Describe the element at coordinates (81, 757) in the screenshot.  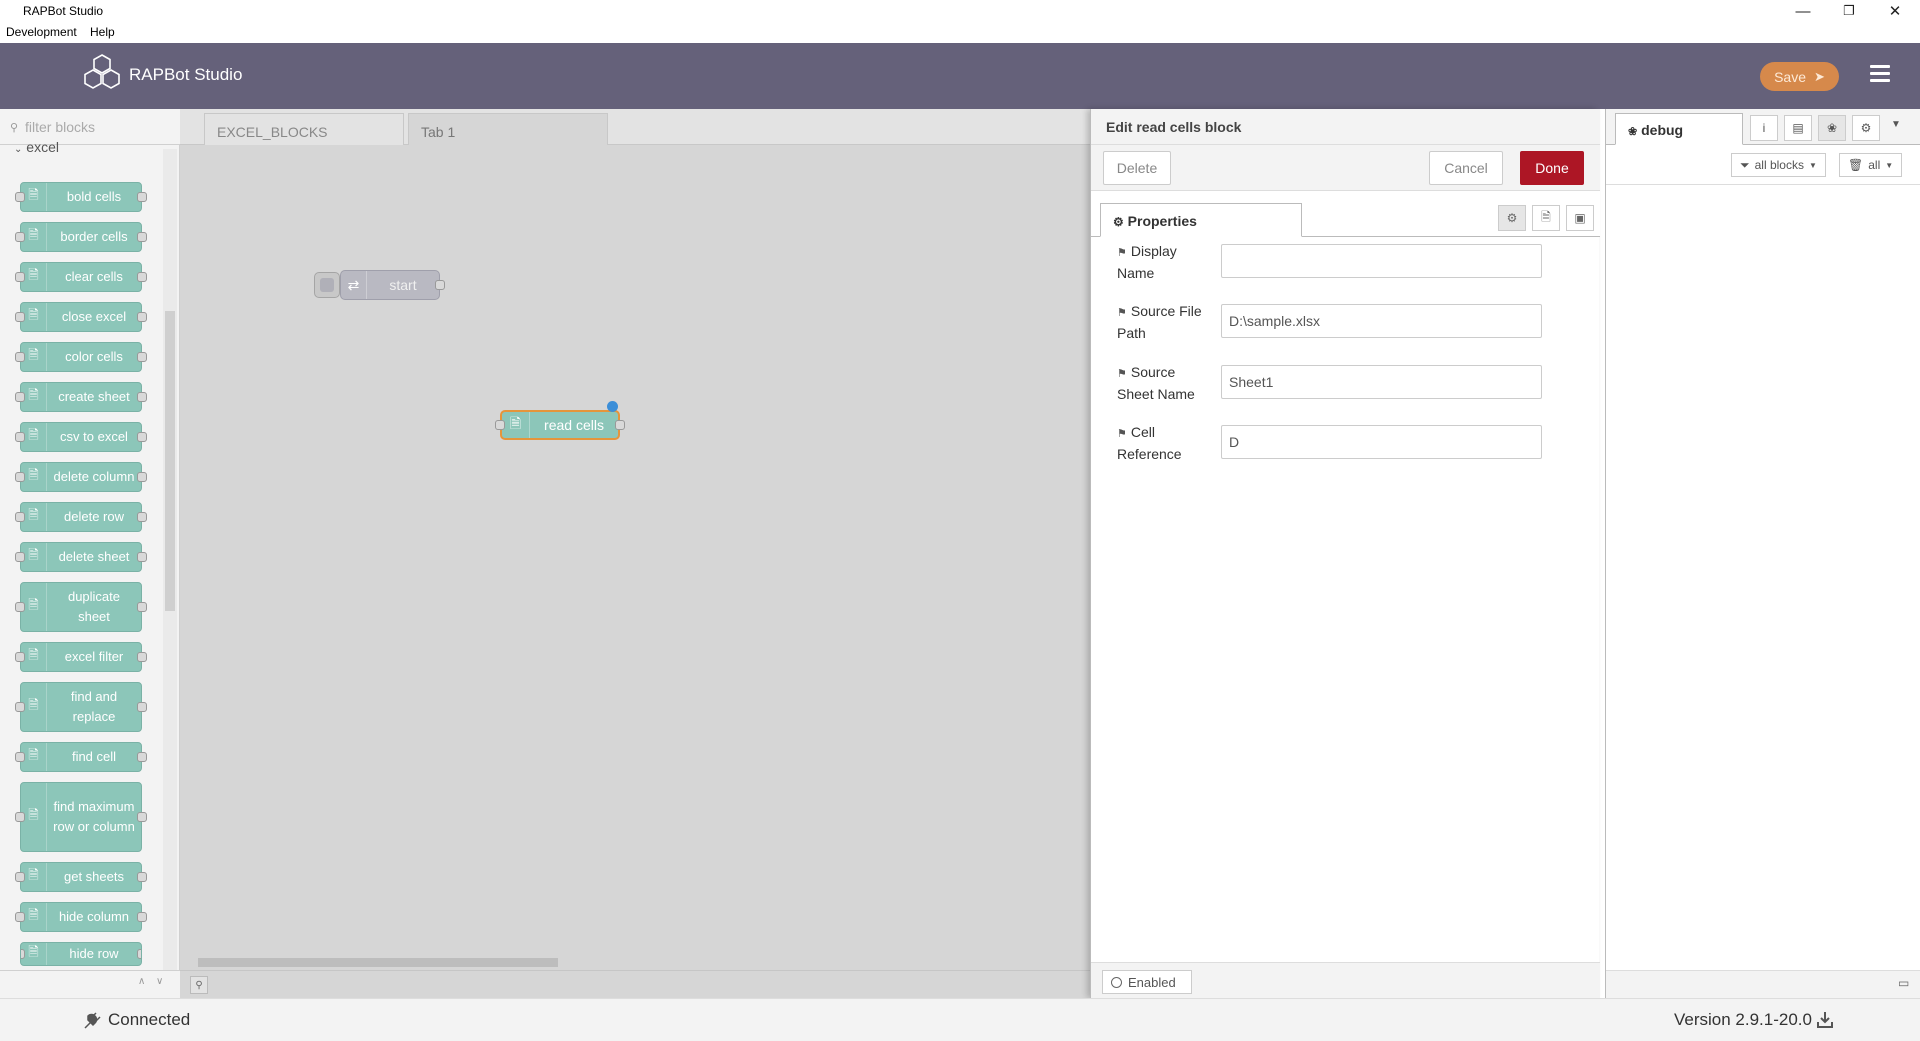
I see `palette-block: 🗎 find cell` at that location.